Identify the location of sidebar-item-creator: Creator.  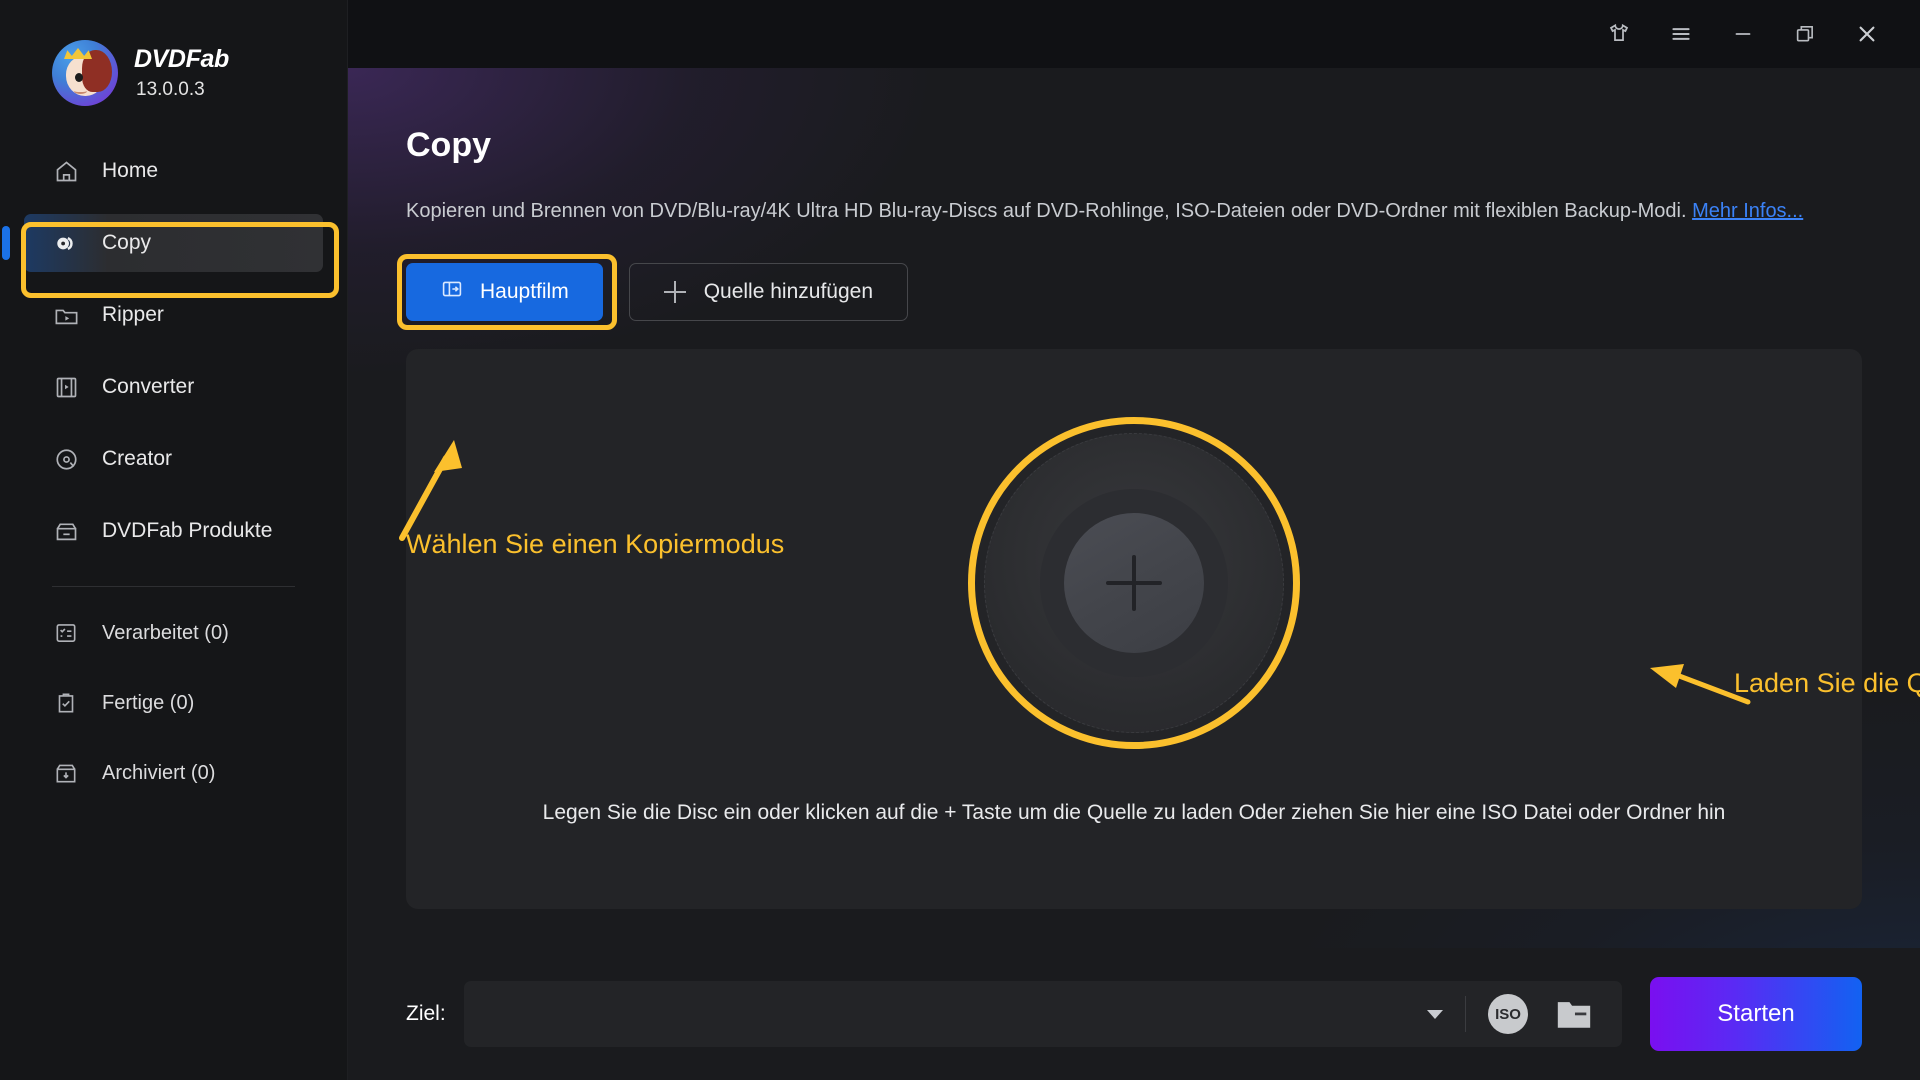
(173, 459).